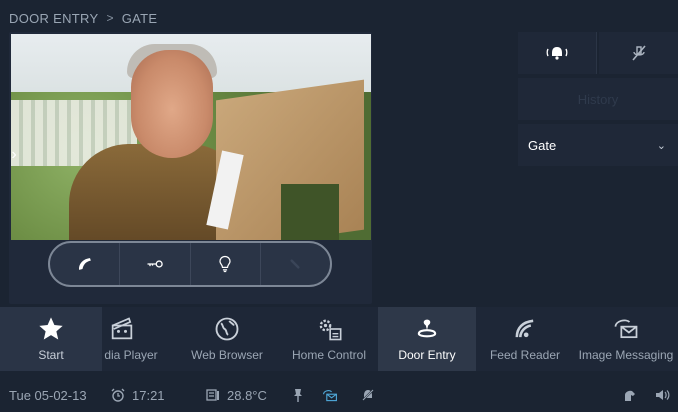 The image size is (678, 412). Describe the element at coordinates (212, 395) in the screenshot. I see `thermometer-icon` at that location.